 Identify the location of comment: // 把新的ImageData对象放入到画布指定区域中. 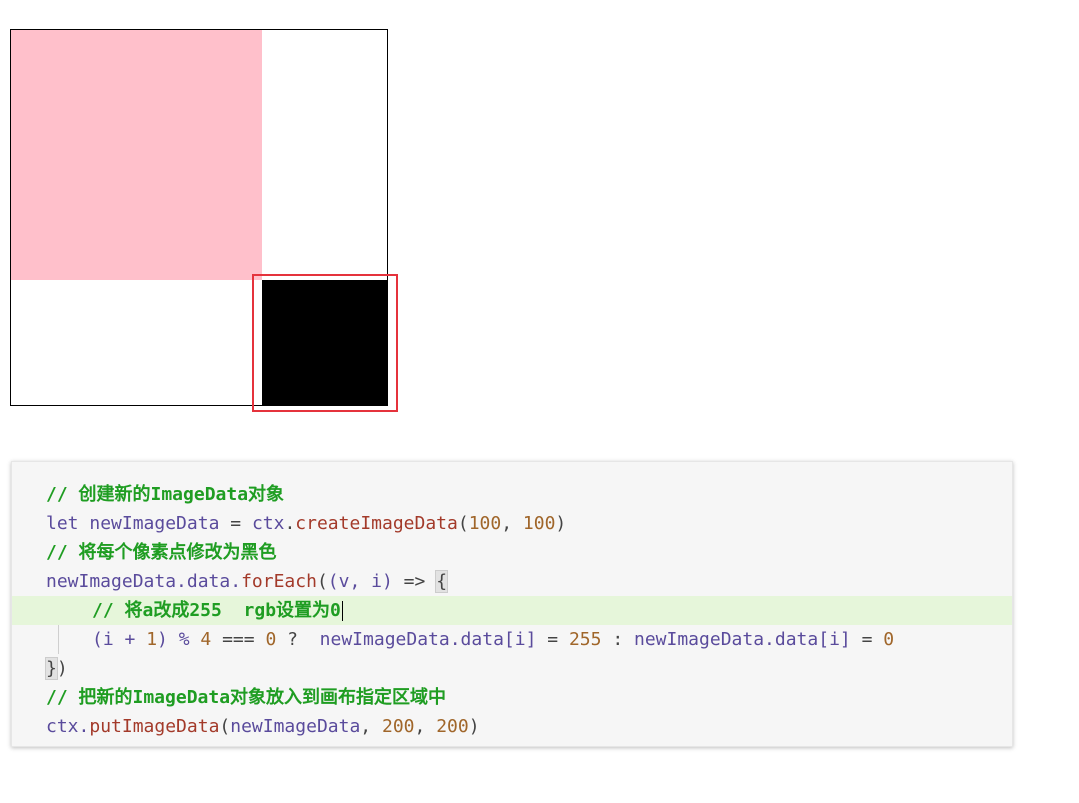
(246, 697).